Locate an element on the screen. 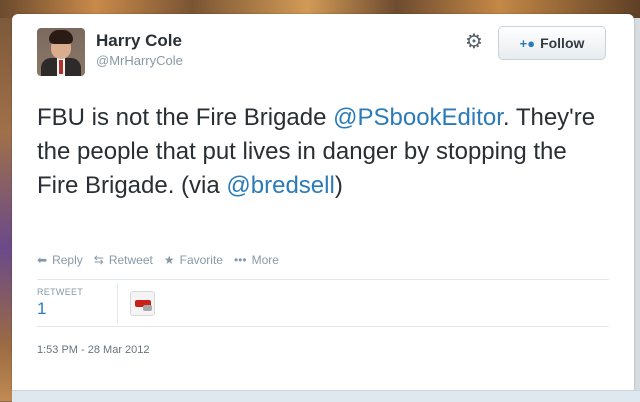  author-avatar is located at coordinates (61, 52).